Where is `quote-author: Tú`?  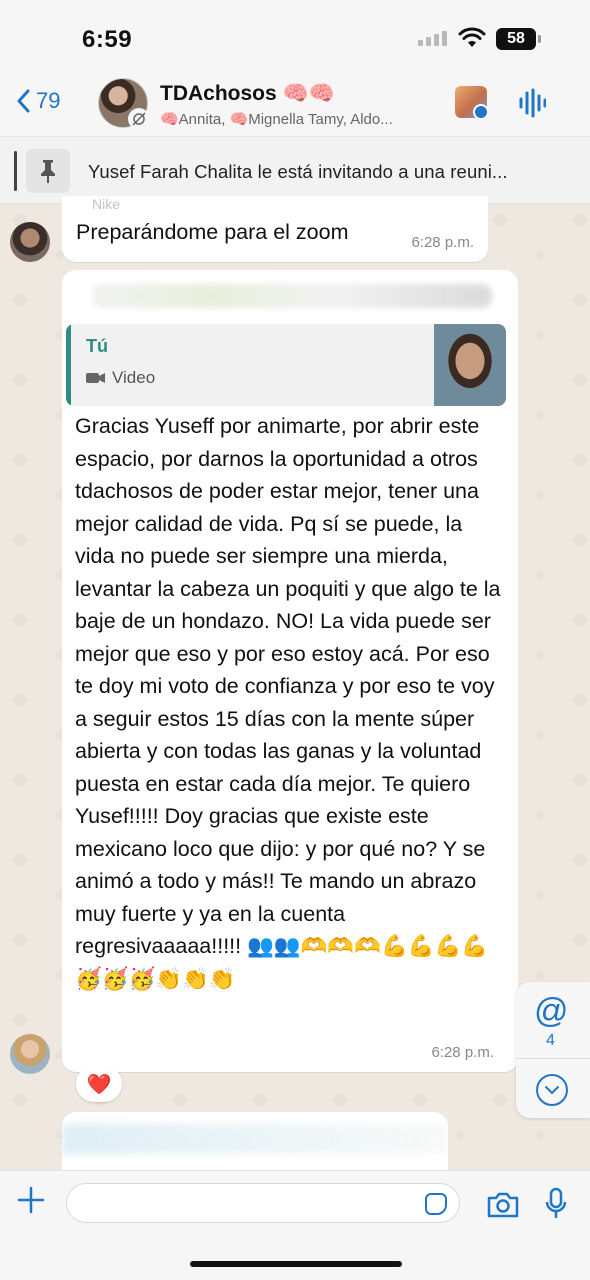
quote-author: Tú is located at coordinates (97, 346).